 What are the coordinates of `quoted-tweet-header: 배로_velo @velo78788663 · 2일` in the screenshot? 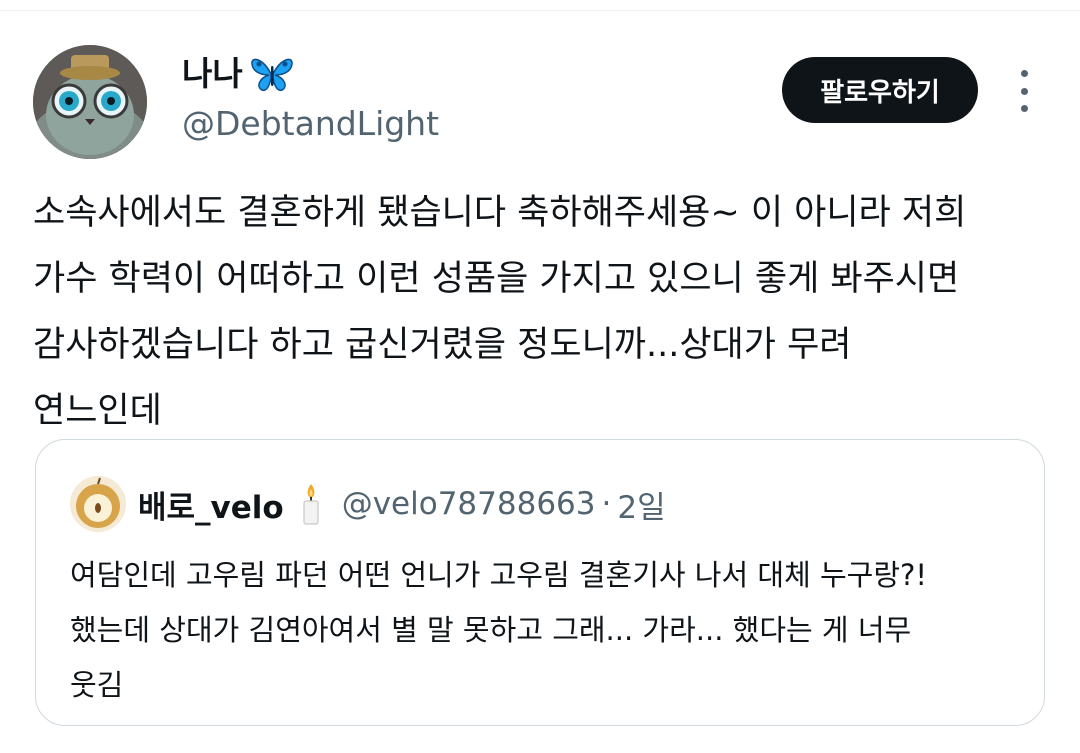 It's located at (402, 504).